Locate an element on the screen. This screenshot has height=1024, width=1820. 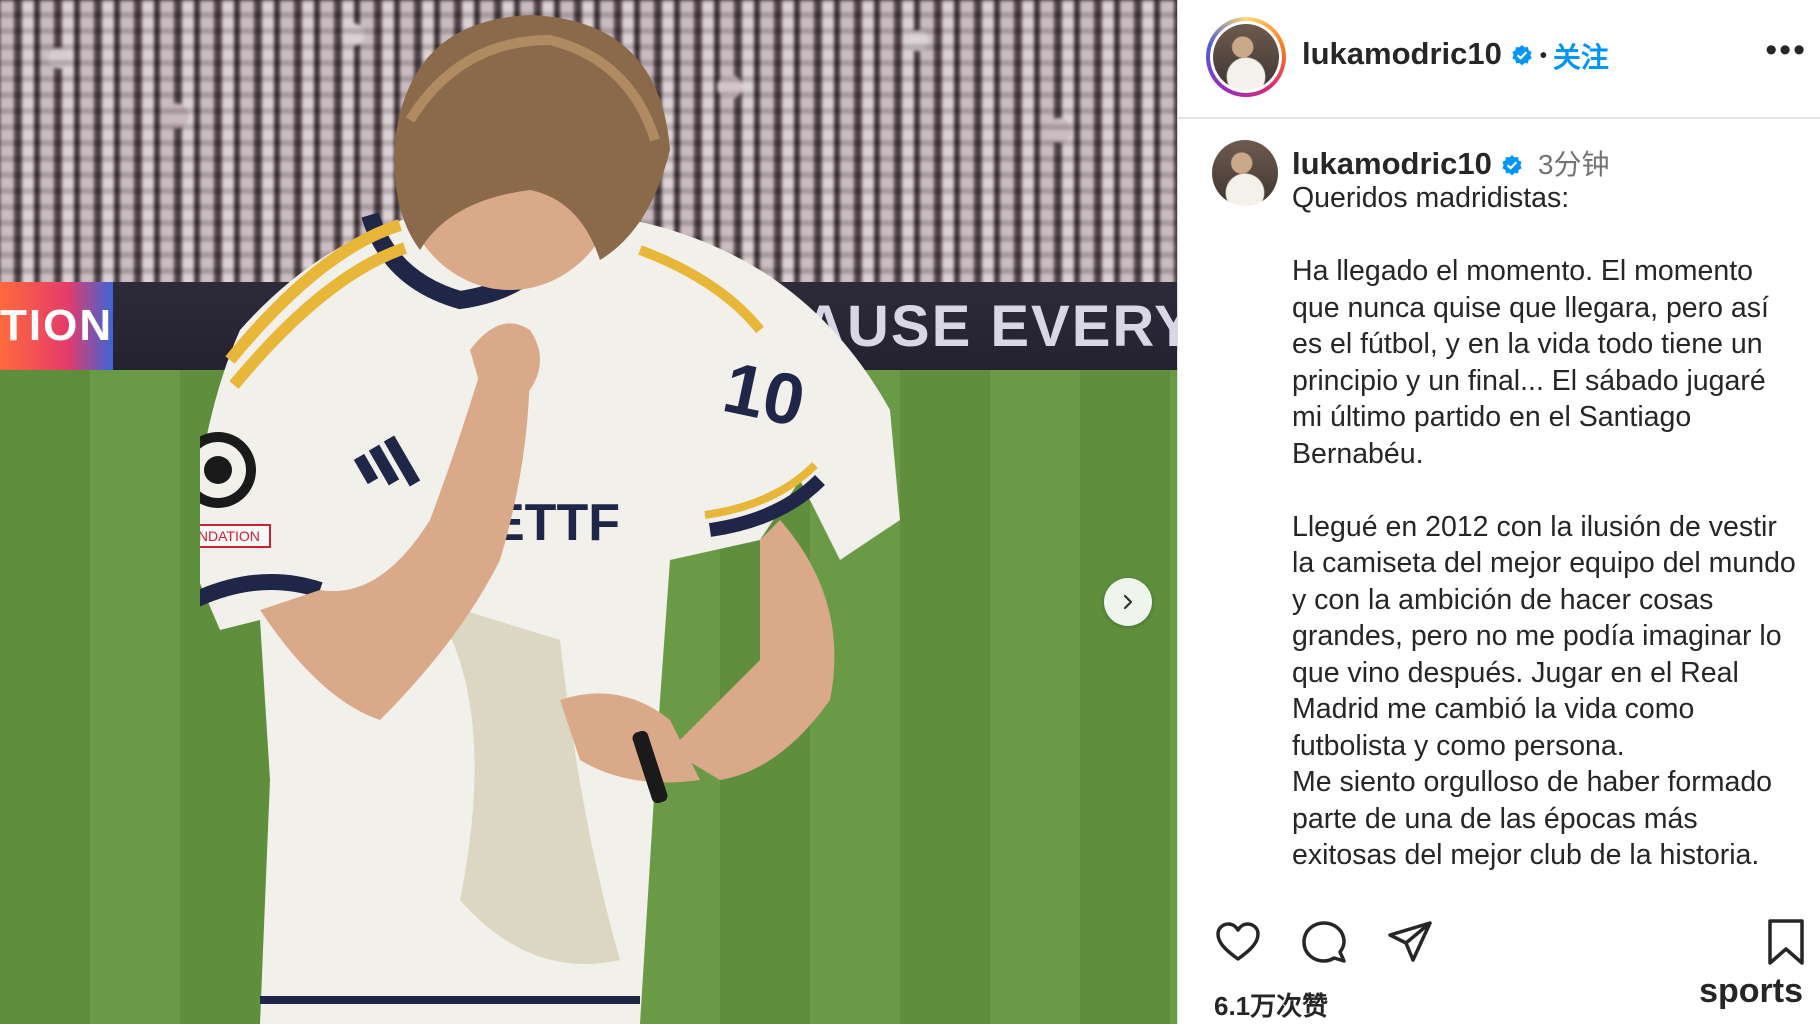
heart-icon is located at coordinates (1238, 942).